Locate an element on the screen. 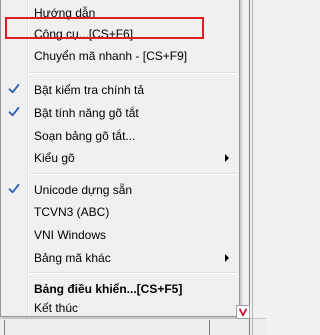 This screenshot has height=335, width=320. menu-item-bang-ma-khac: Bảng mã khác is located at coordinates (120, 258).